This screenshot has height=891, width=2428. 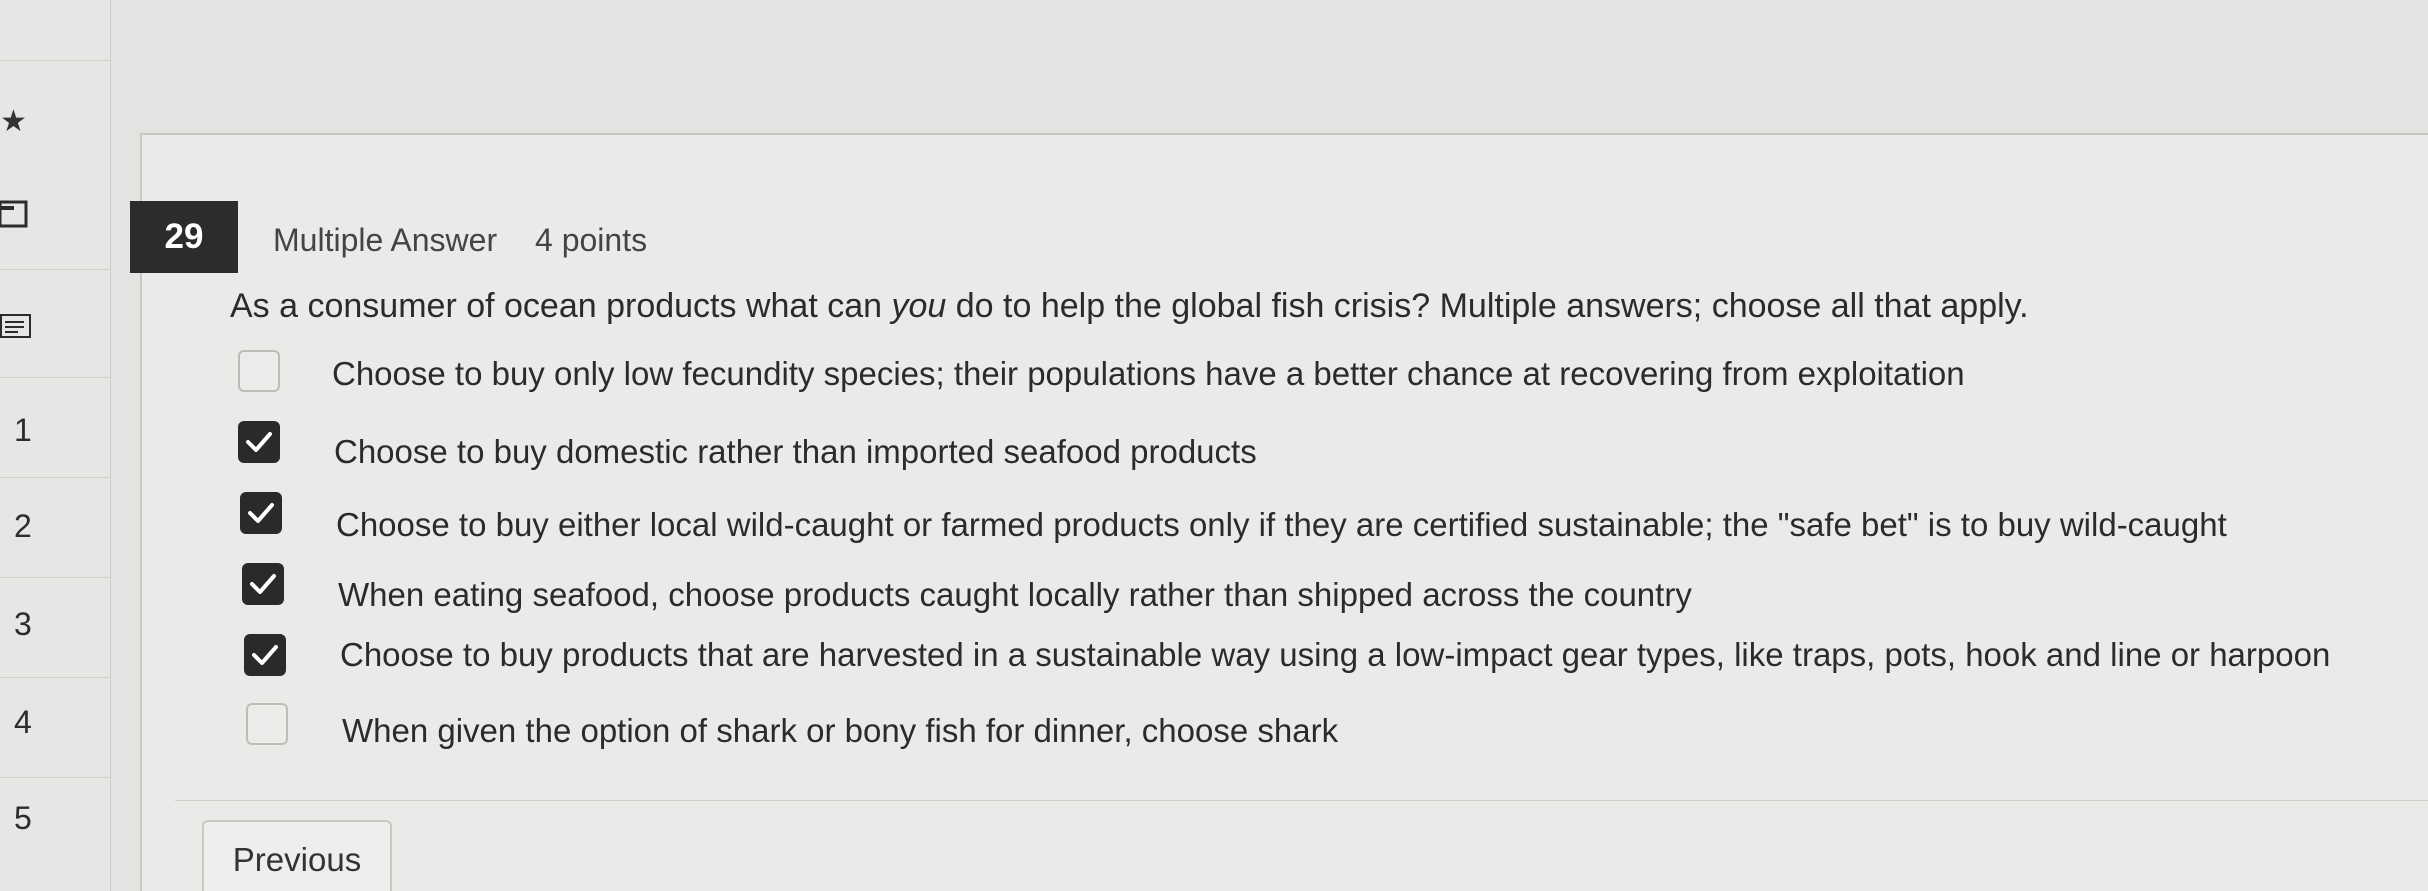 I want to click on question-nav-sidebar: ★ 1 2 3 4 5, so click(x=55, y=445).